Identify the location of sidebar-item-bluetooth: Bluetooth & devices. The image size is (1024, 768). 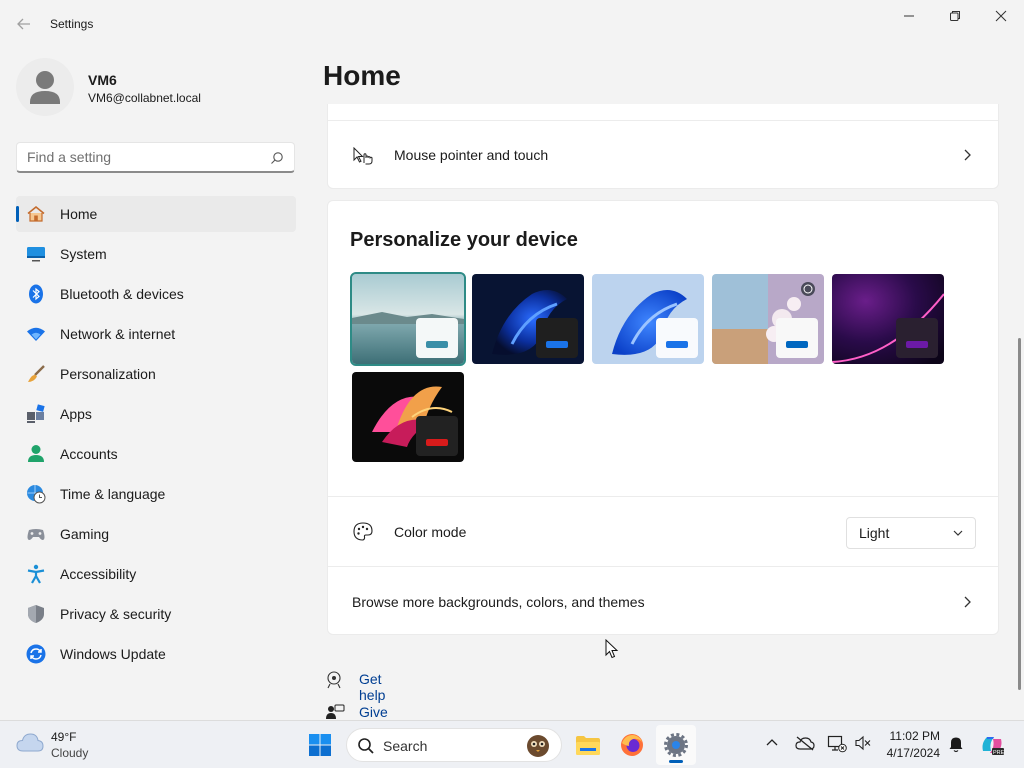
(156, 294).